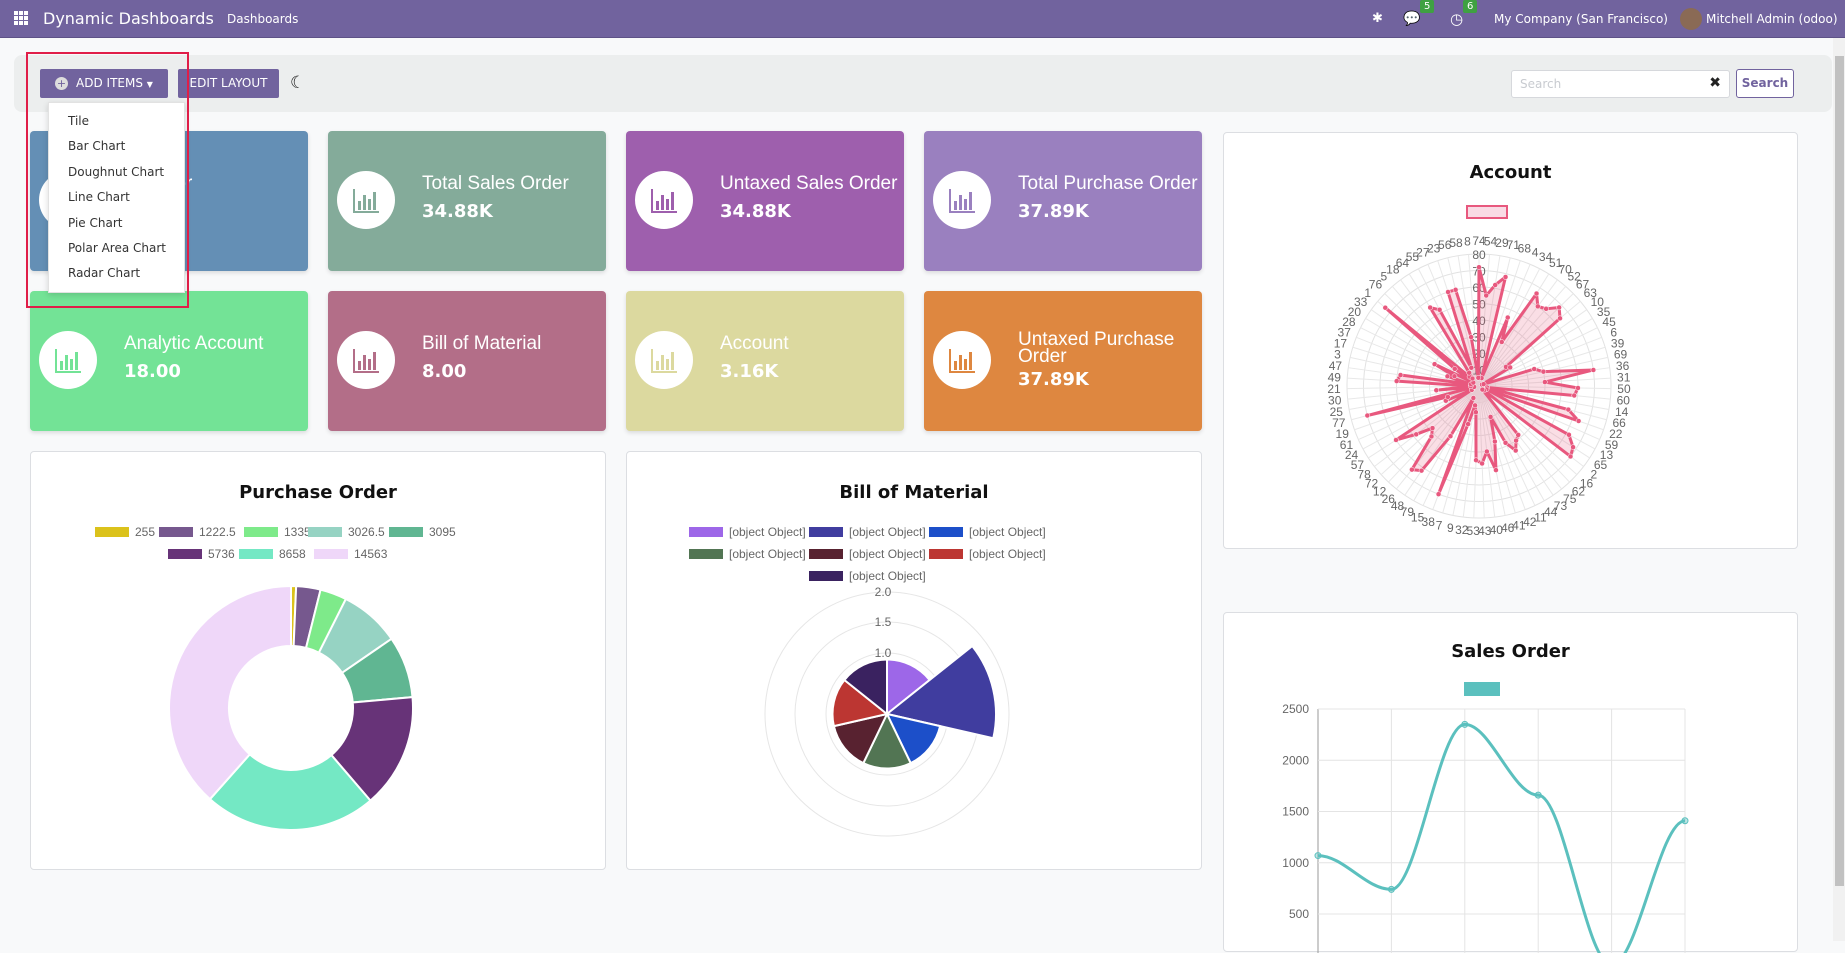 The height and width of the screenshot is (953, 1845). I want to click on menu-dashboards: Dashboards, so click(262, 19).